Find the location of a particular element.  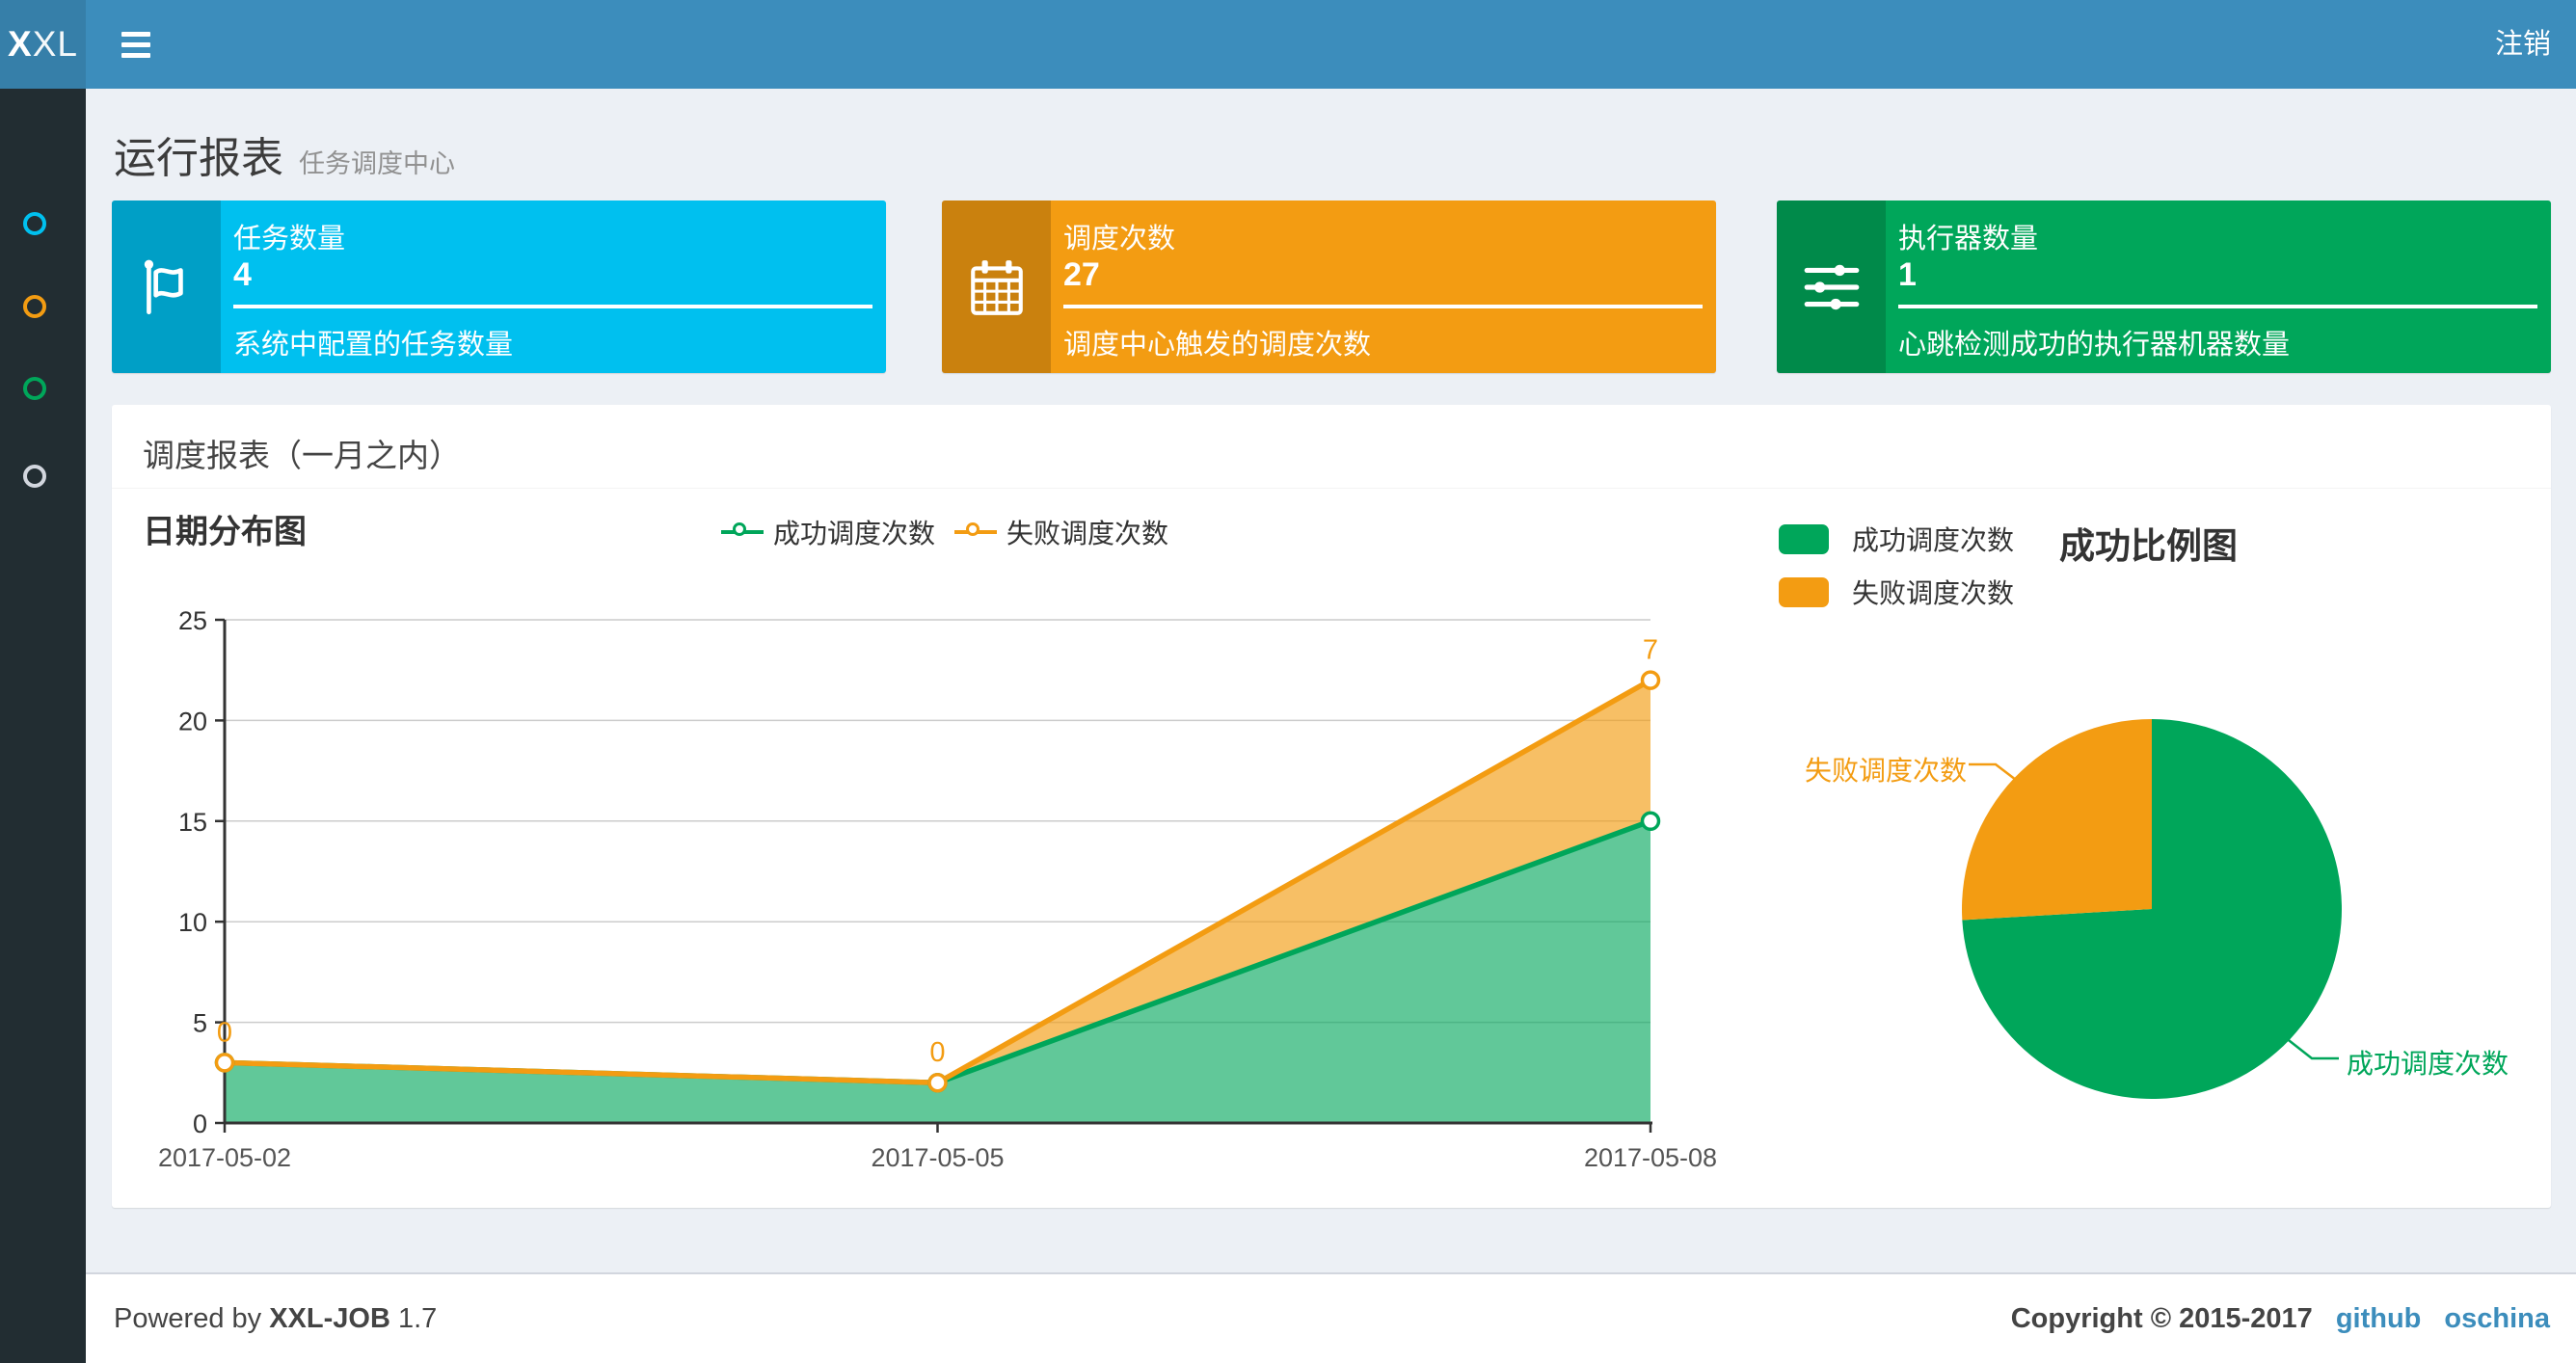

app-logo: X XL is located at coordinates (43, 44).